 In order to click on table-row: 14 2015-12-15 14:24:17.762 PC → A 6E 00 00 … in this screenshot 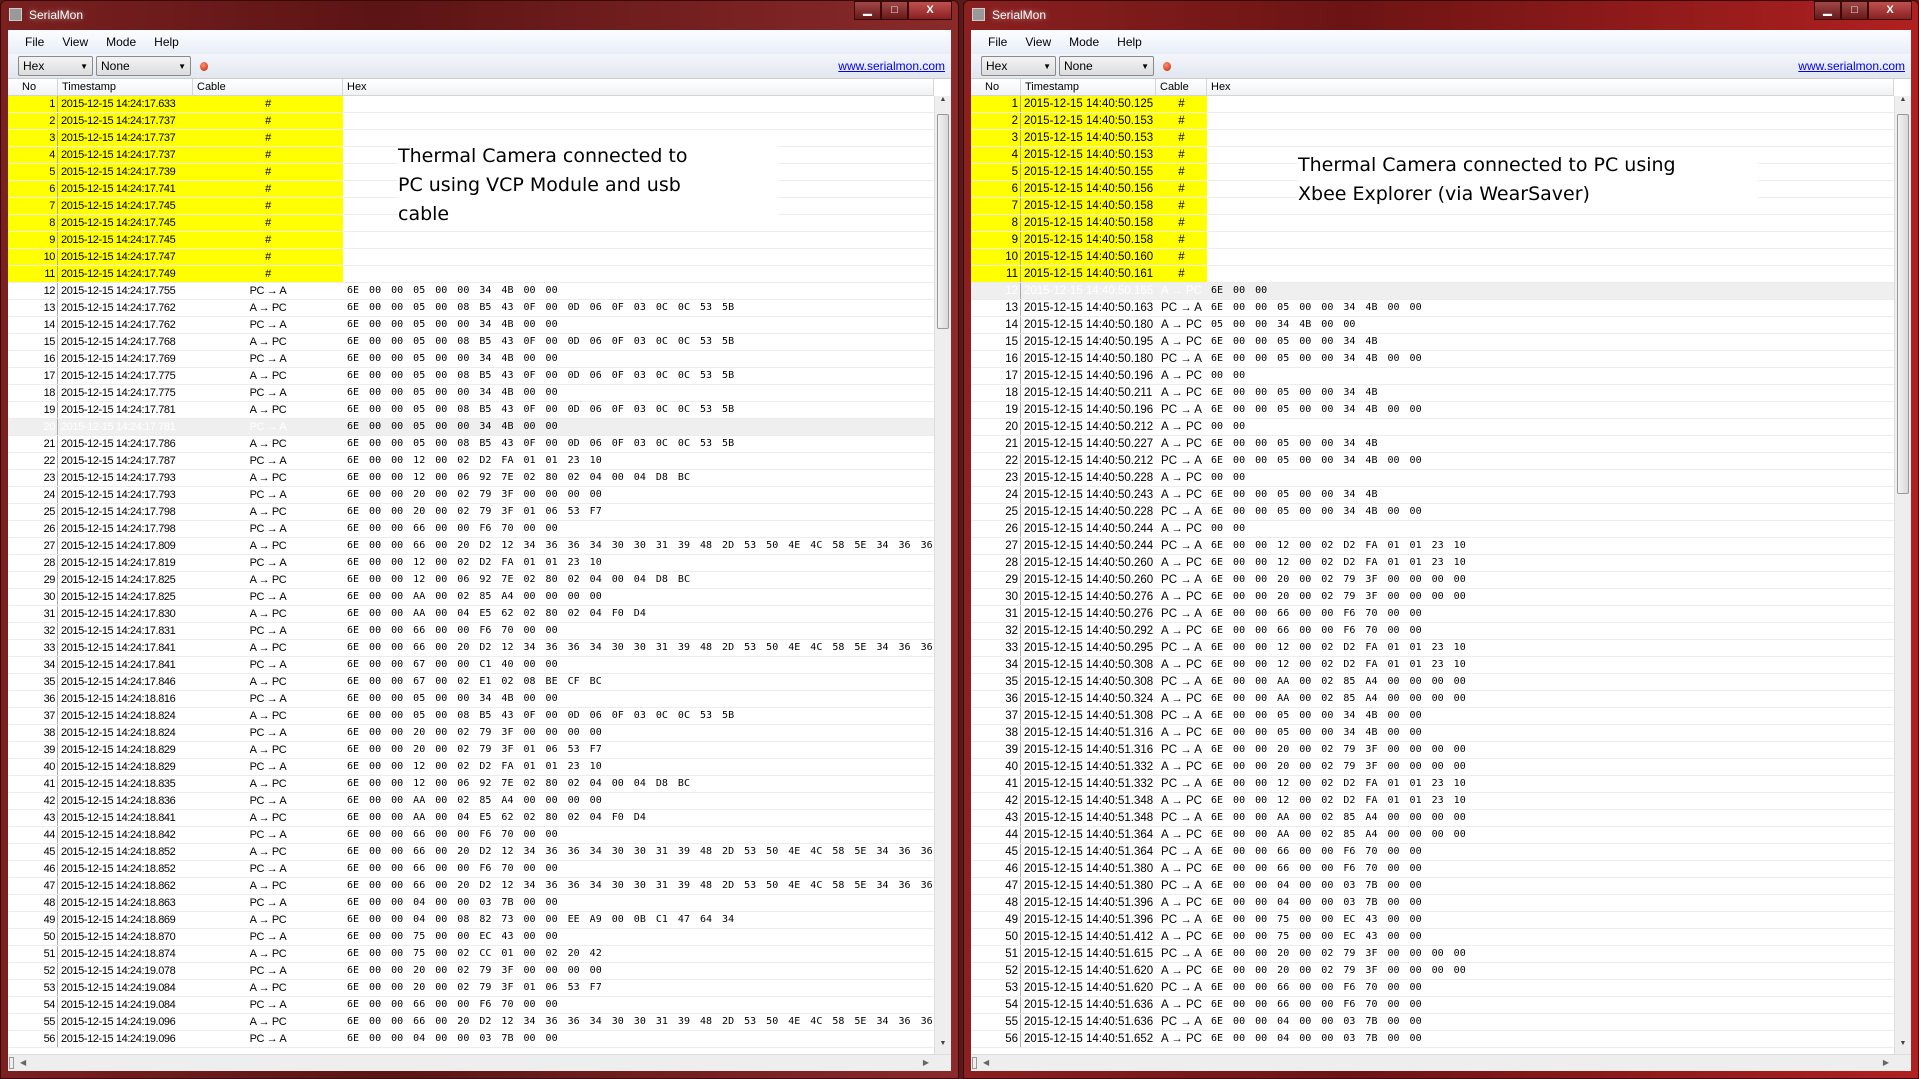, I will do `click(471, 325)`.